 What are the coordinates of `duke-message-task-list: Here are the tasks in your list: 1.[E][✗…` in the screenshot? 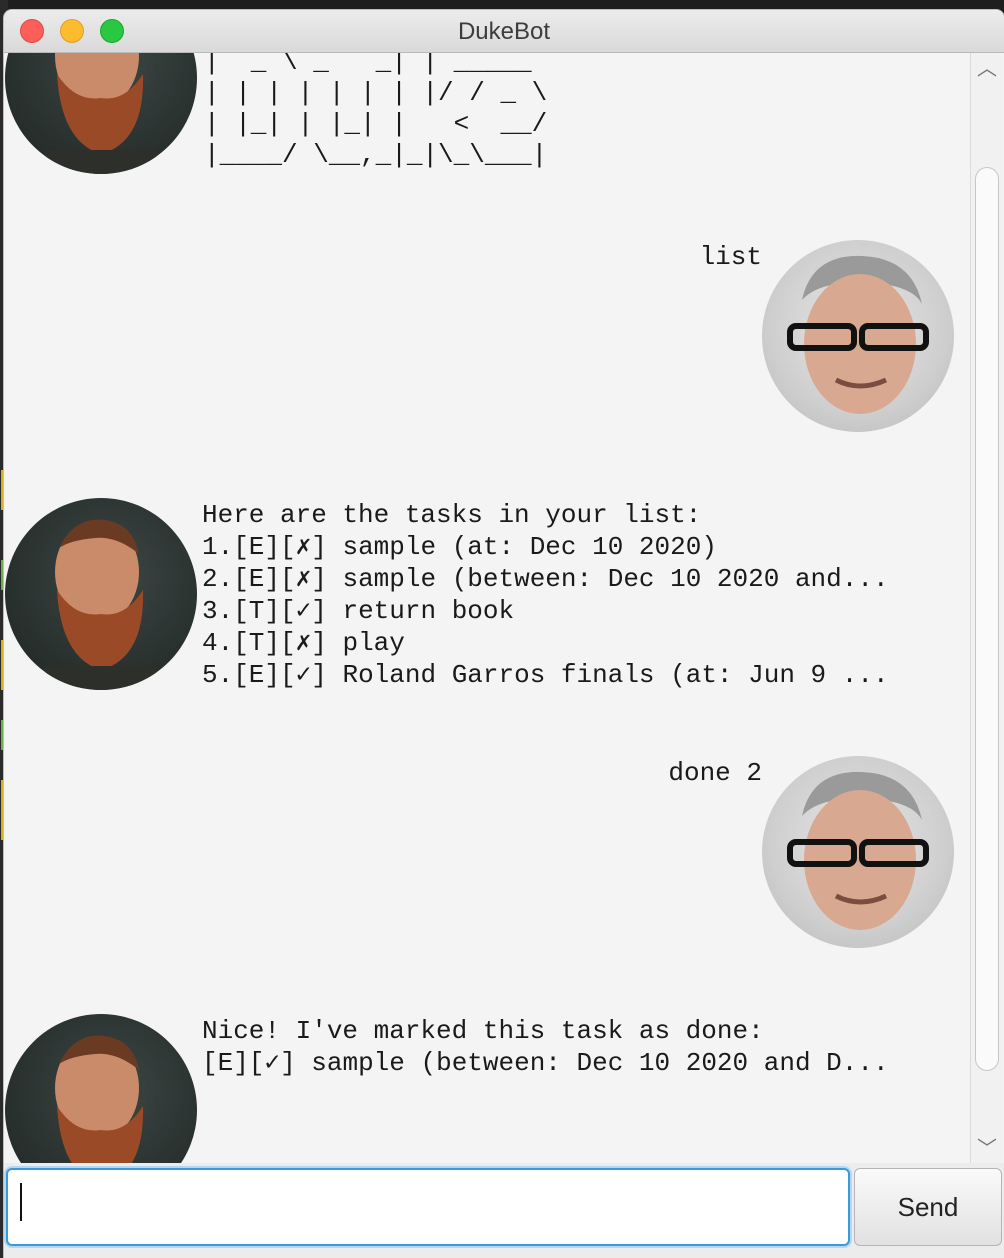 It's located at (545, 595).